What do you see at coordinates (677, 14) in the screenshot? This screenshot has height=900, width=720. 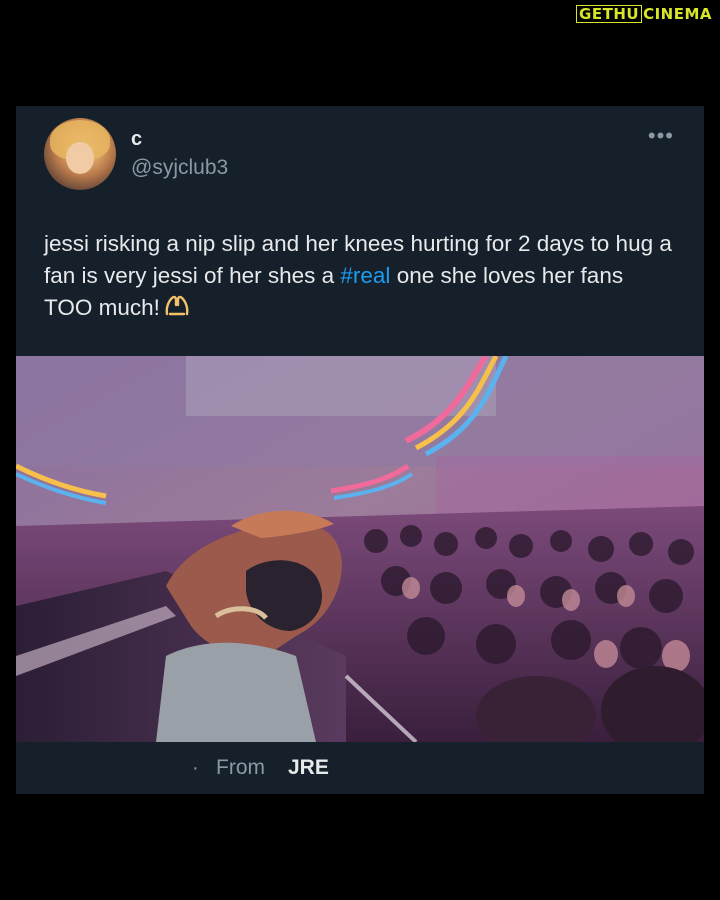 I see `watermark-part-b: CINEMA` at bounding box center [677, 14].